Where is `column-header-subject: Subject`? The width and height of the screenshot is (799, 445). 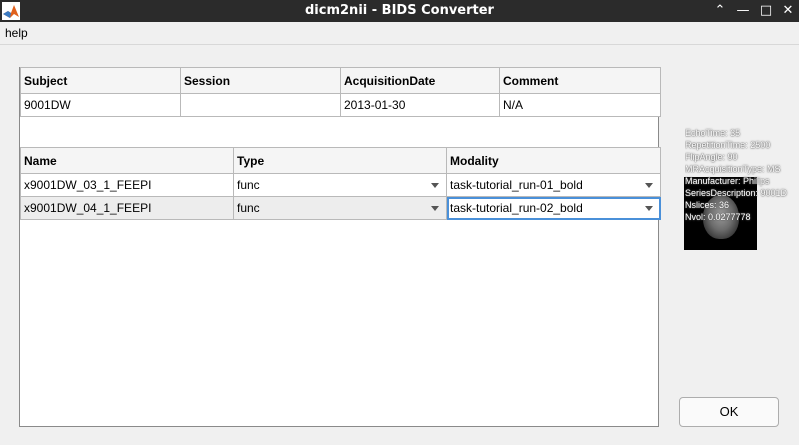 column-header-subject: Subject is located at coordinates (100, 80).